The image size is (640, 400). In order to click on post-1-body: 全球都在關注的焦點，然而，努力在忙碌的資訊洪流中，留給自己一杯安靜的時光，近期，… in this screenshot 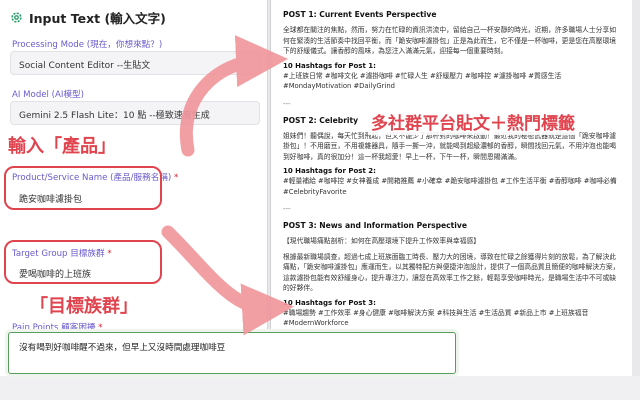, I will do `click(450, 40)`.